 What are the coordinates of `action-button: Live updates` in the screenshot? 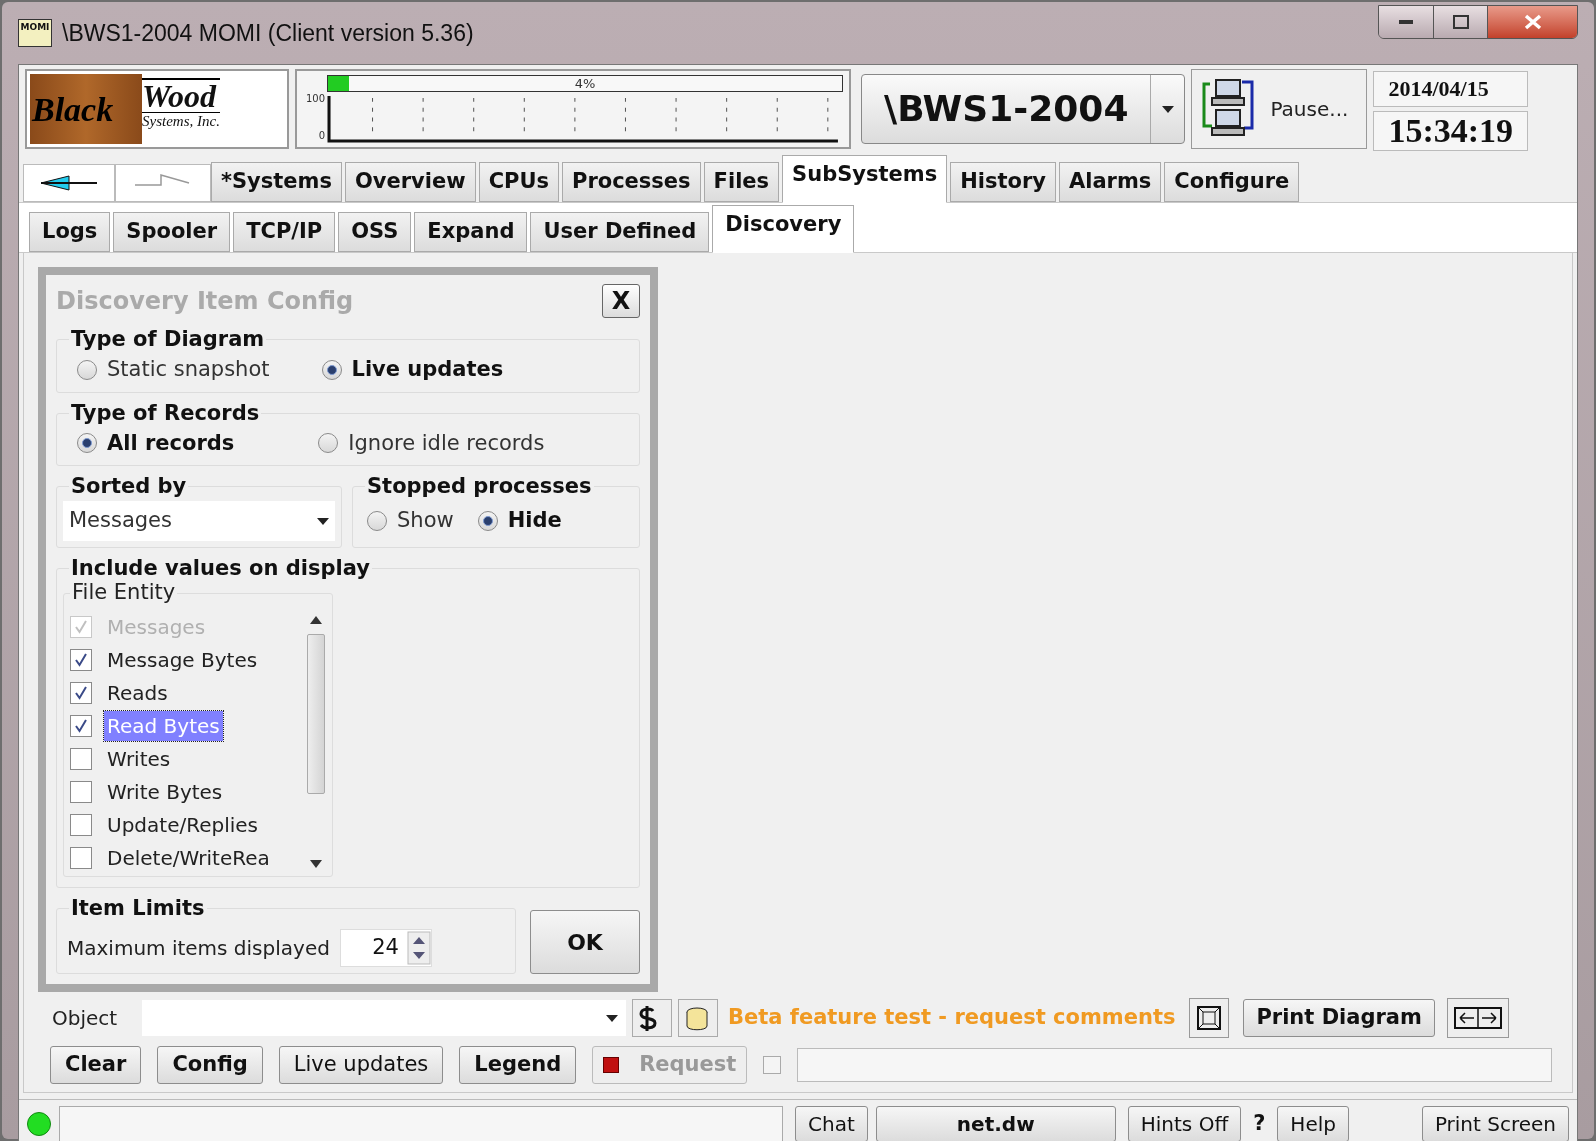 It's located at (361, 1065).